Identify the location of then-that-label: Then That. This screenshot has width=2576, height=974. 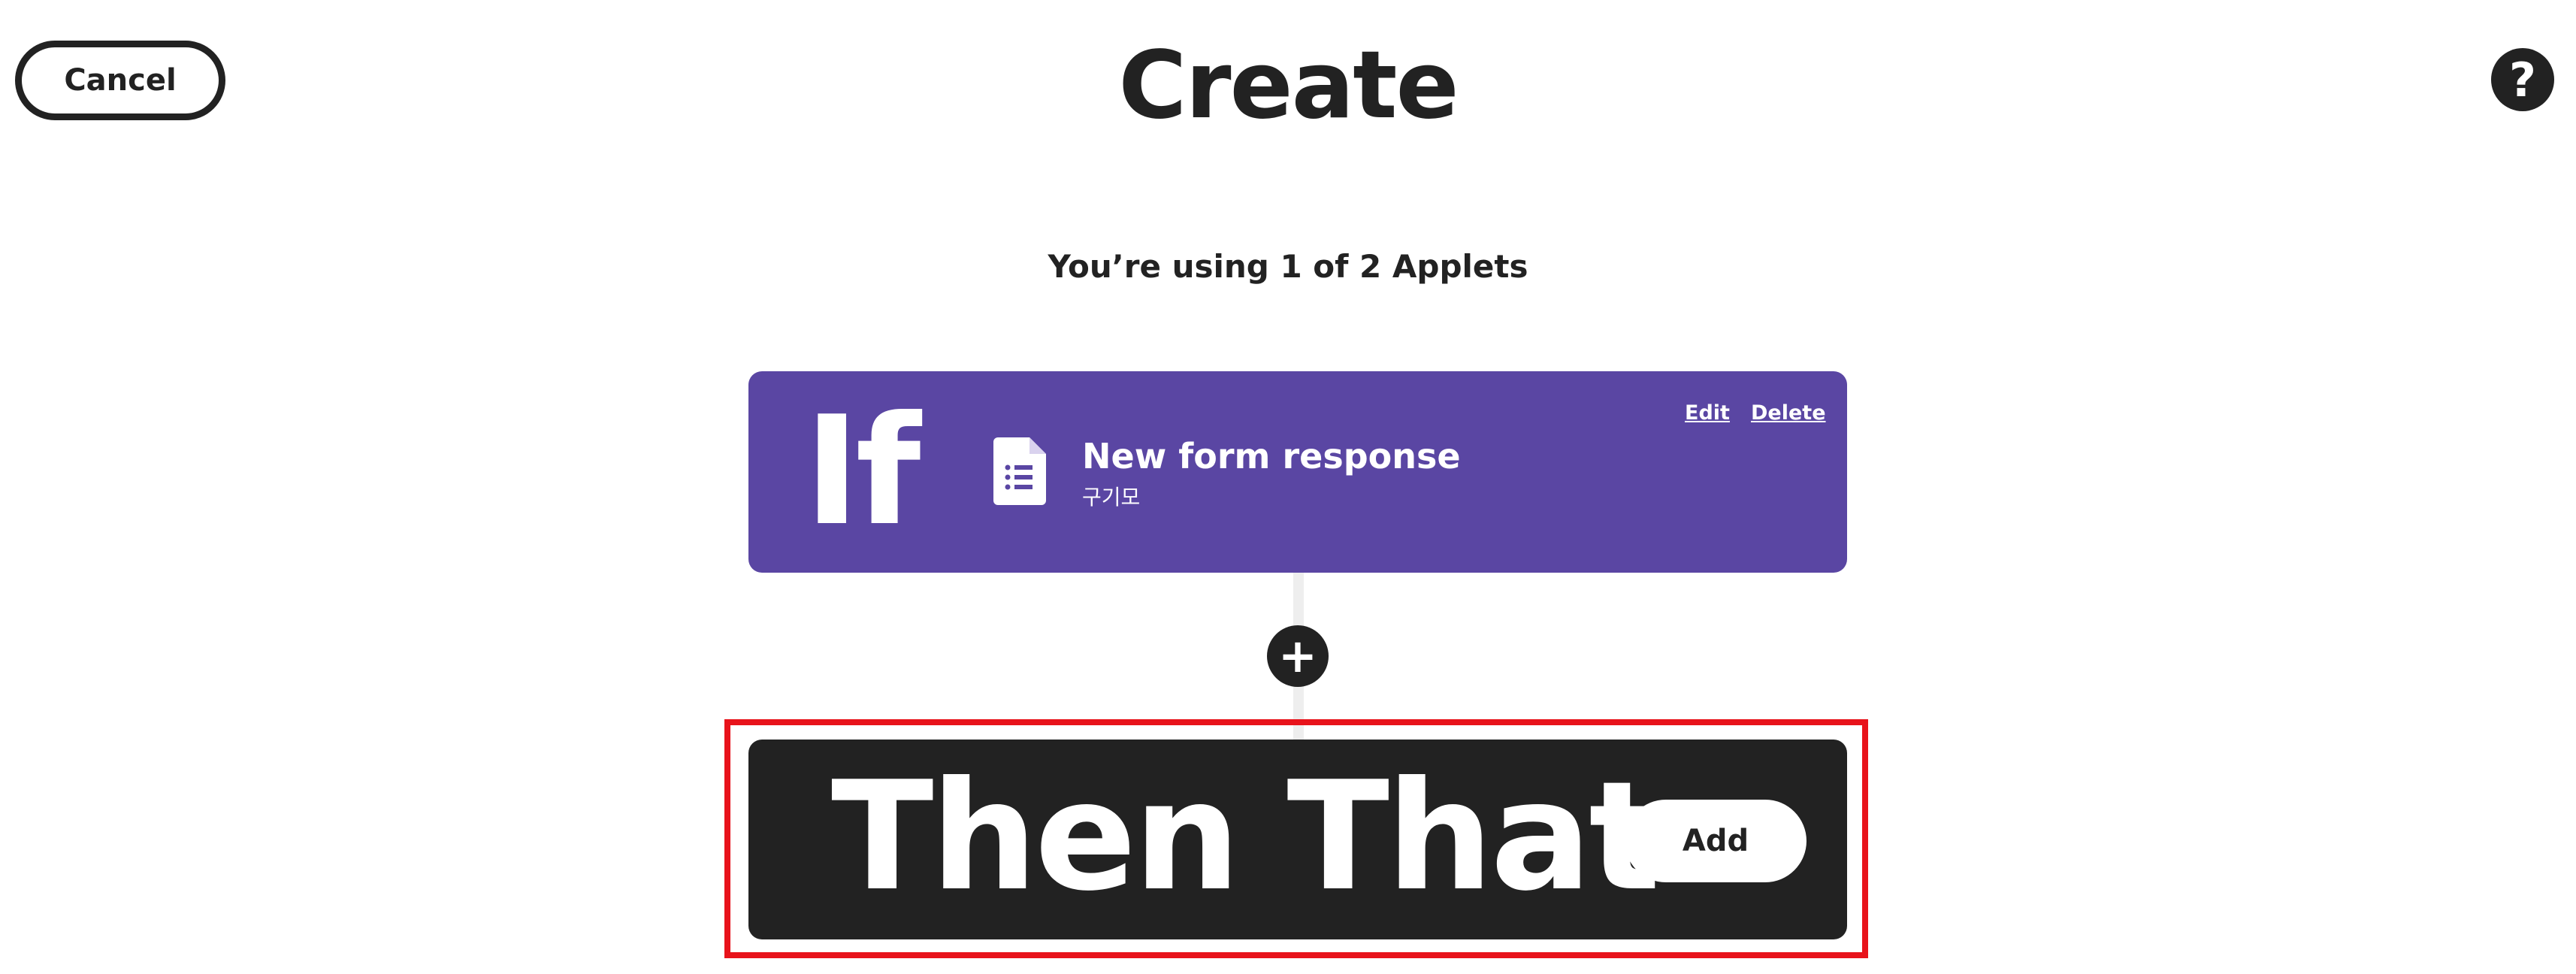
(1246, 836).